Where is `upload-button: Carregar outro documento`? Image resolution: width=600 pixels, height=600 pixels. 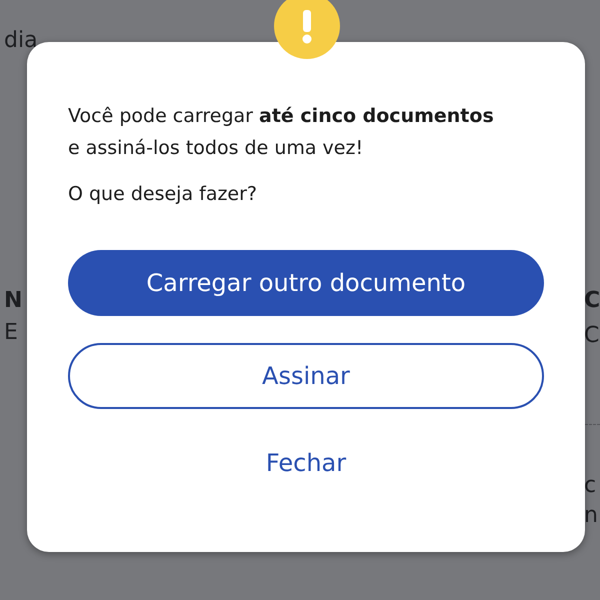
upload-button: Carregar outro documento is located at coordinates (306, 283).